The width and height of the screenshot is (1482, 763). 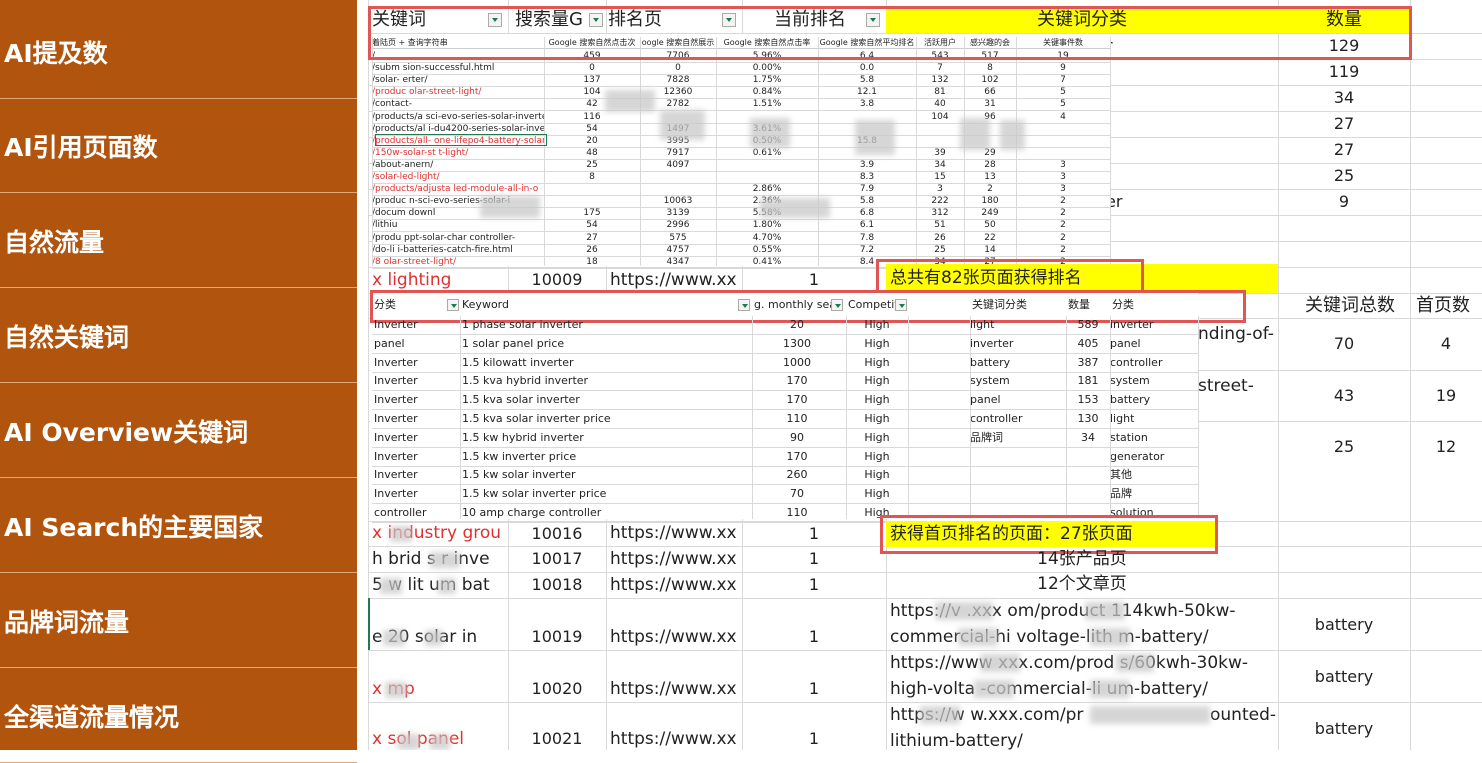 What do you see at coordinates (1446, 396) in the screenshot?
I see `summary-first-page: 19` at bounding box center [1446, 396].